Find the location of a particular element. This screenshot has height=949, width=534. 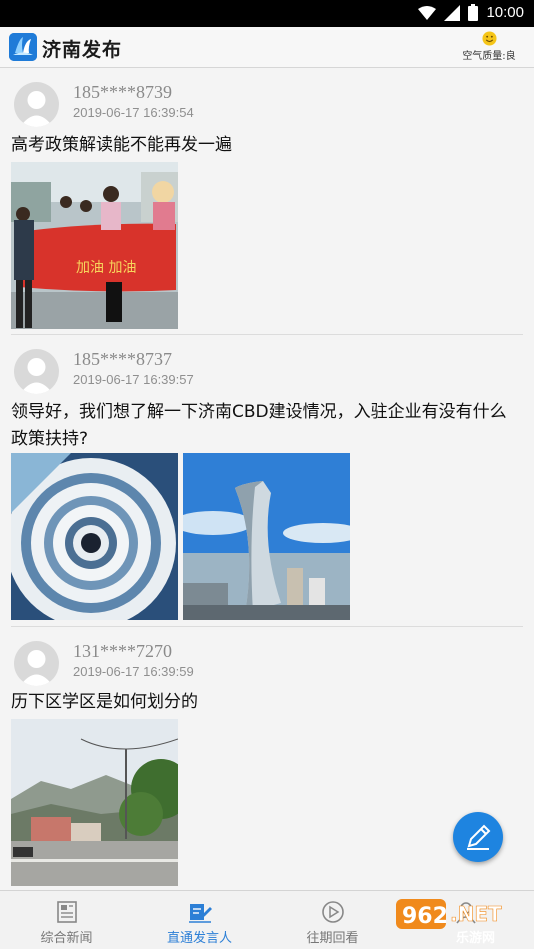

tab-label: 往期回看 is located at coordinates (332, 938).